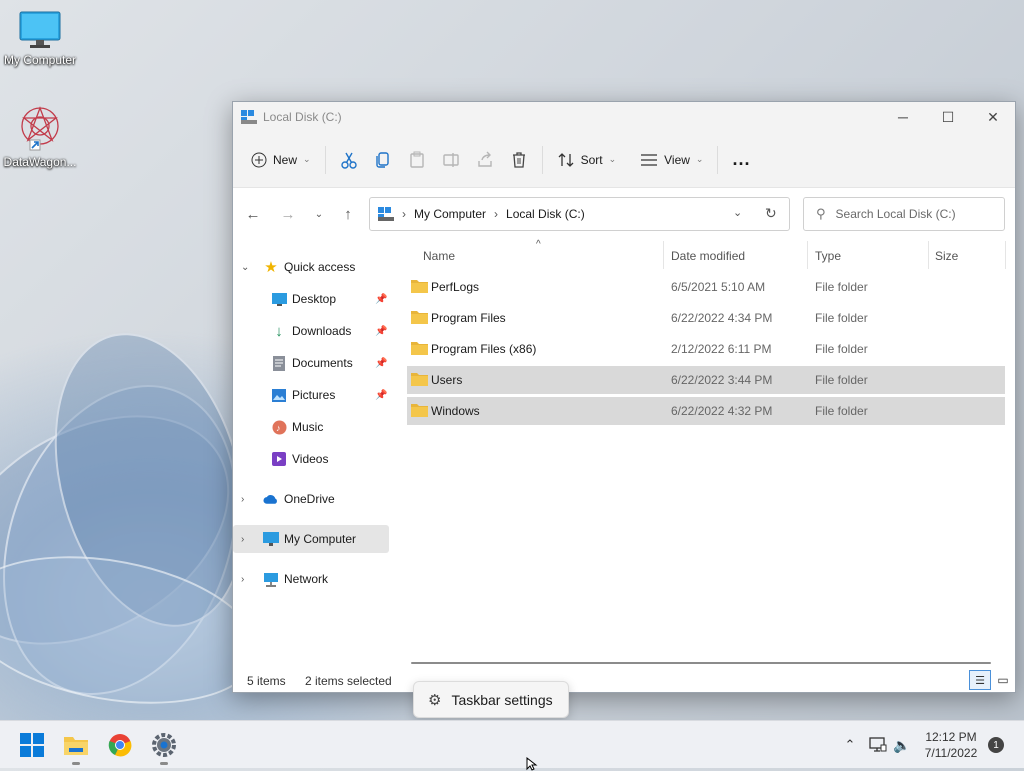  I want to click on column-type: Type, so click(828, 256).